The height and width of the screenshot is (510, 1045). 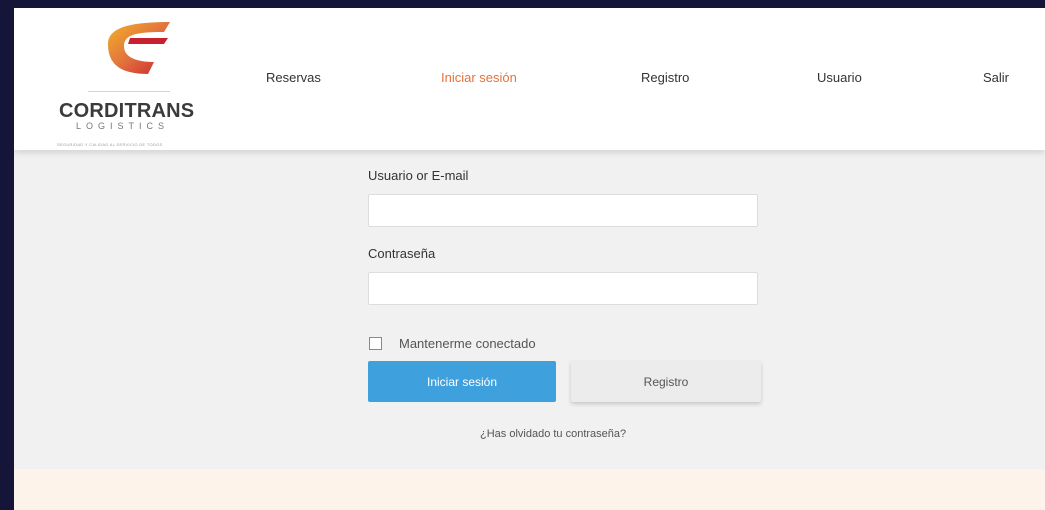 I want to click on nav-item-iniciar-sesion: Iniciar sesión, so click(x=479, y=77).